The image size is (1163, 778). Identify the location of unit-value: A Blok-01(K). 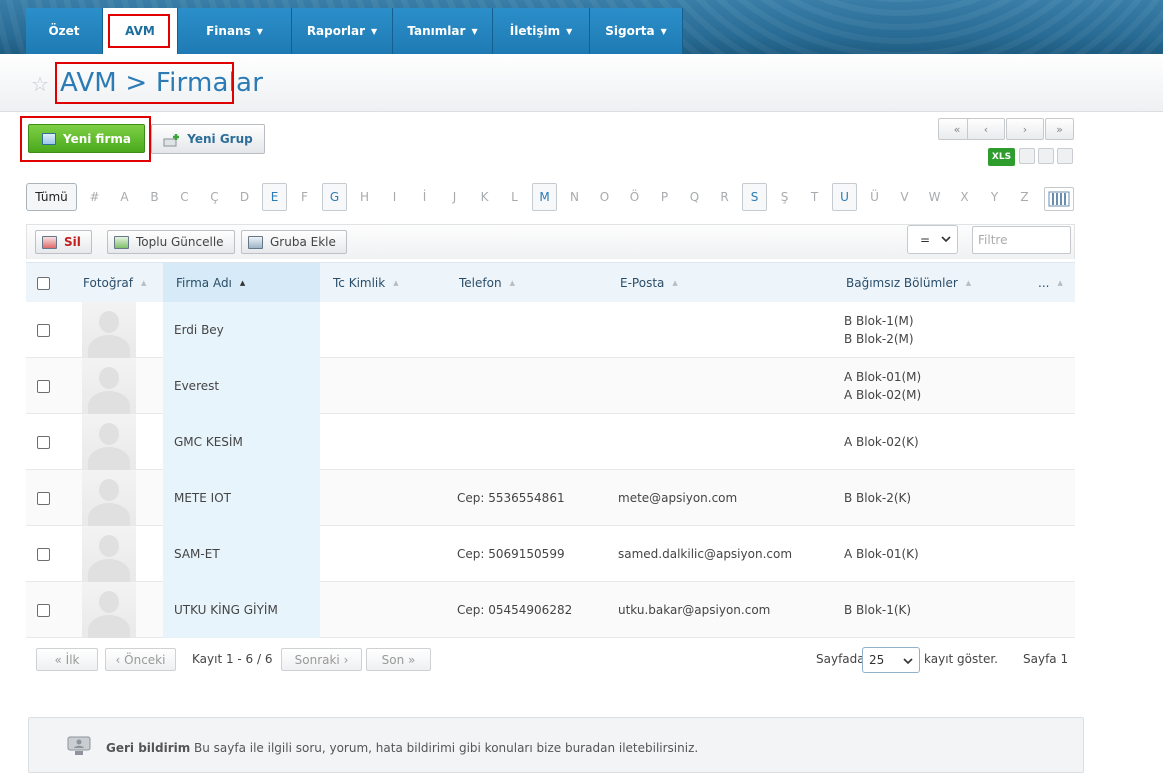
(881, 554).